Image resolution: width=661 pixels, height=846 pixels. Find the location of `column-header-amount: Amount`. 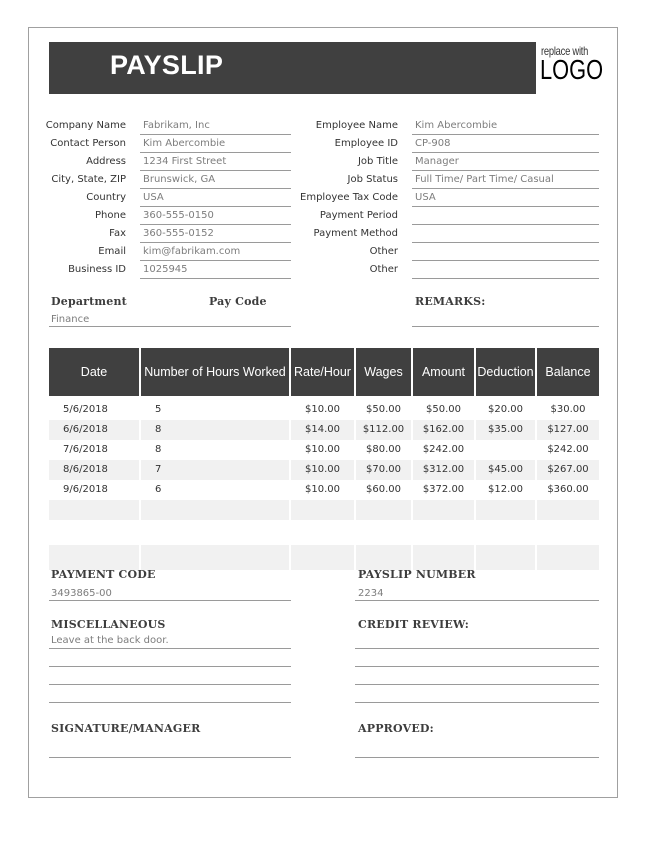

column-header-amount: Amount is located at coordinates (443, 372).